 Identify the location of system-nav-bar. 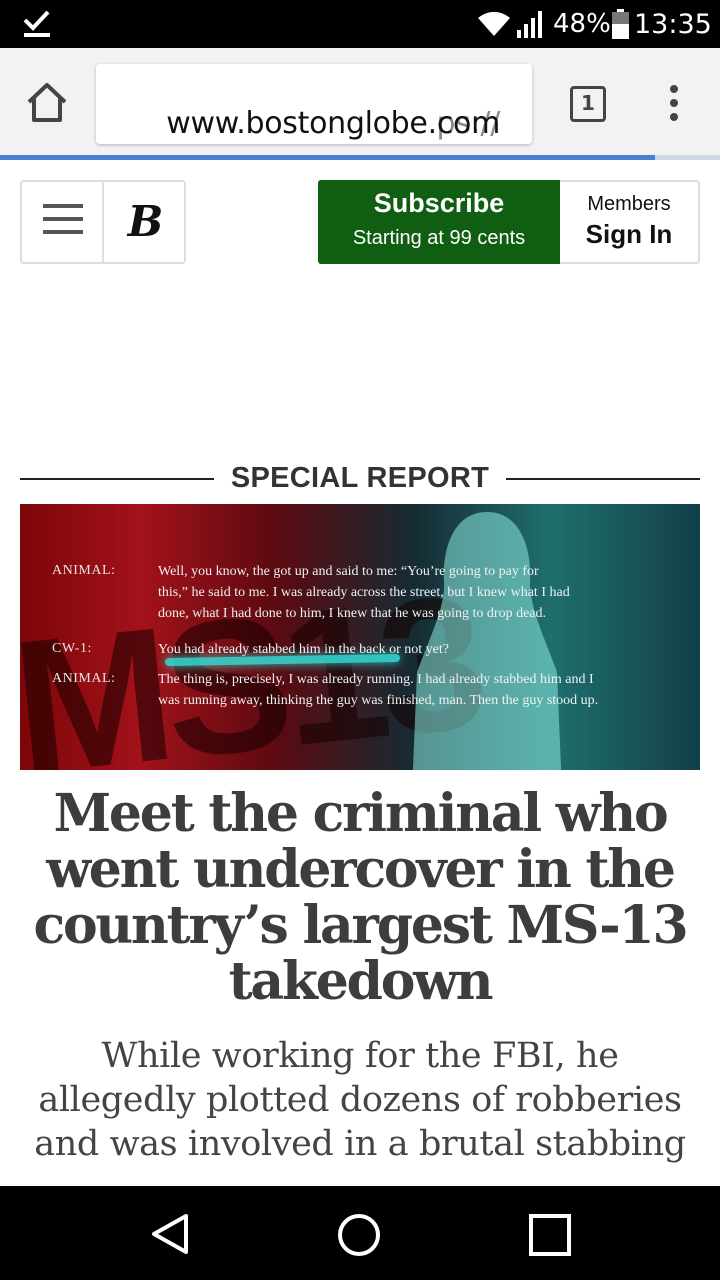
(360, 1233).